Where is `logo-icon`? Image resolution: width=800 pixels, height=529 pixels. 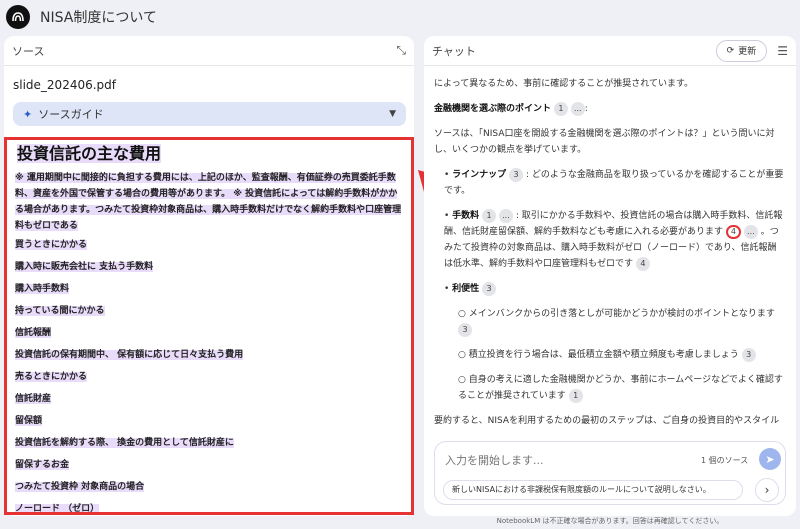
logo-icon is located at coordinates (18, 17).